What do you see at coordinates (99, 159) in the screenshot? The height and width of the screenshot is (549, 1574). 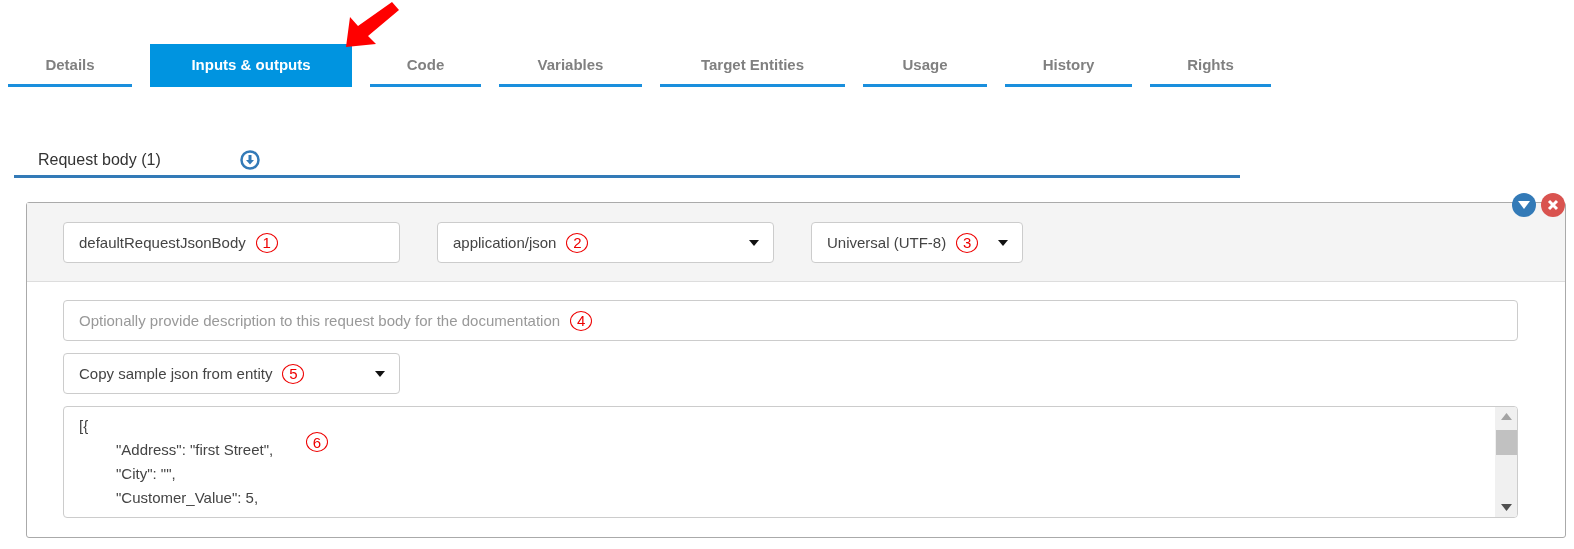 I see `section-title: Request body (1)` at bounding box center [99, 159].